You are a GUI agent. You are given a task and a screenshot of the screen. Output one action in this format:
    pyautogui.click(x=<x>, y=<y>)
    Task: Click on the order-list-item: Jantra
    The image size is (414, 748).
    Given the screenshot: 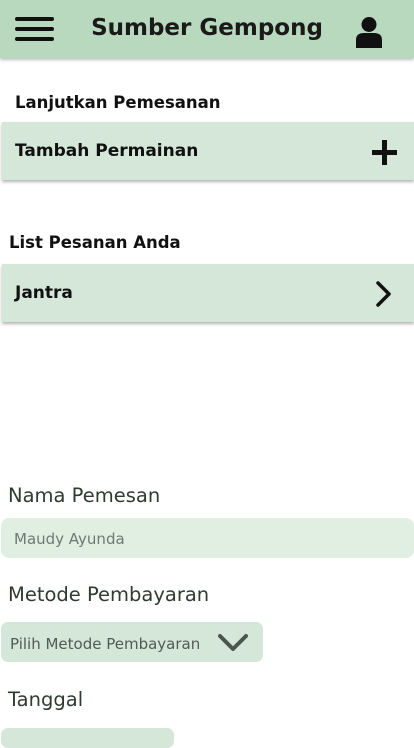 What is the action you would take?
    pyautogui.click(x=208, y=293)
    